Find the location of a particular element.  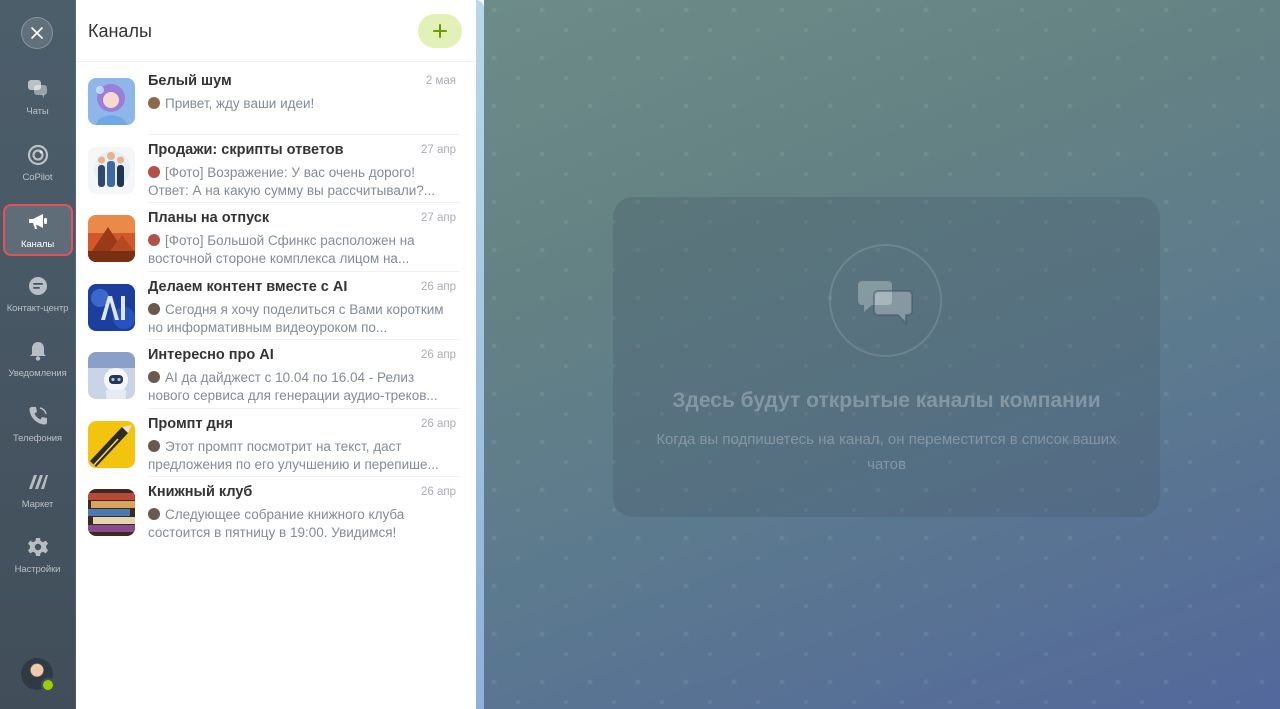

sidebar-item-label: CoPilot is located at coordinates (37, 177).